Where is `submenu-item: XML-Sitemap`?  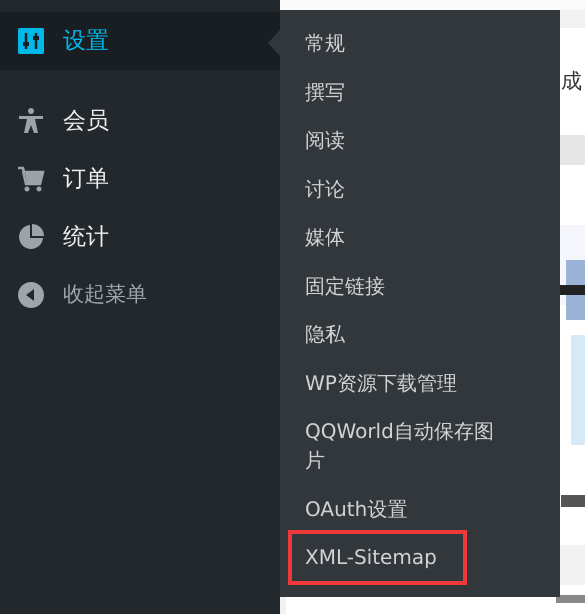 submenu-item: XML-Sitemap is located at coordinates (377, 557).